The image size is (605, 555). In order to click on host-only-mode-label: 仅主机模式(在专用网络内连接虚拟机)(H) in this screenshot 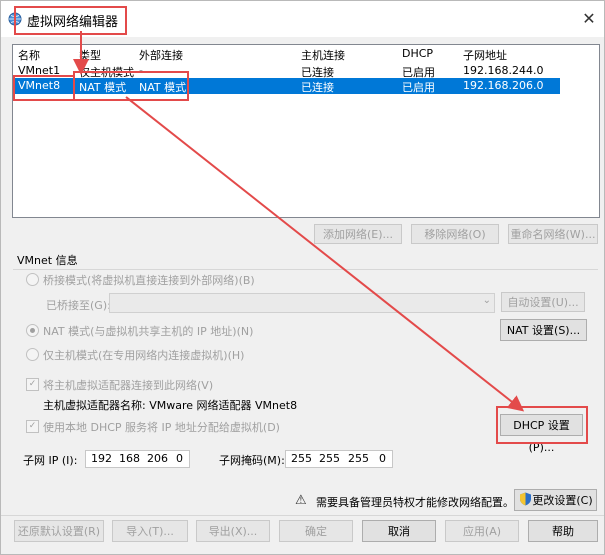, I will do `click(144, 355)`.